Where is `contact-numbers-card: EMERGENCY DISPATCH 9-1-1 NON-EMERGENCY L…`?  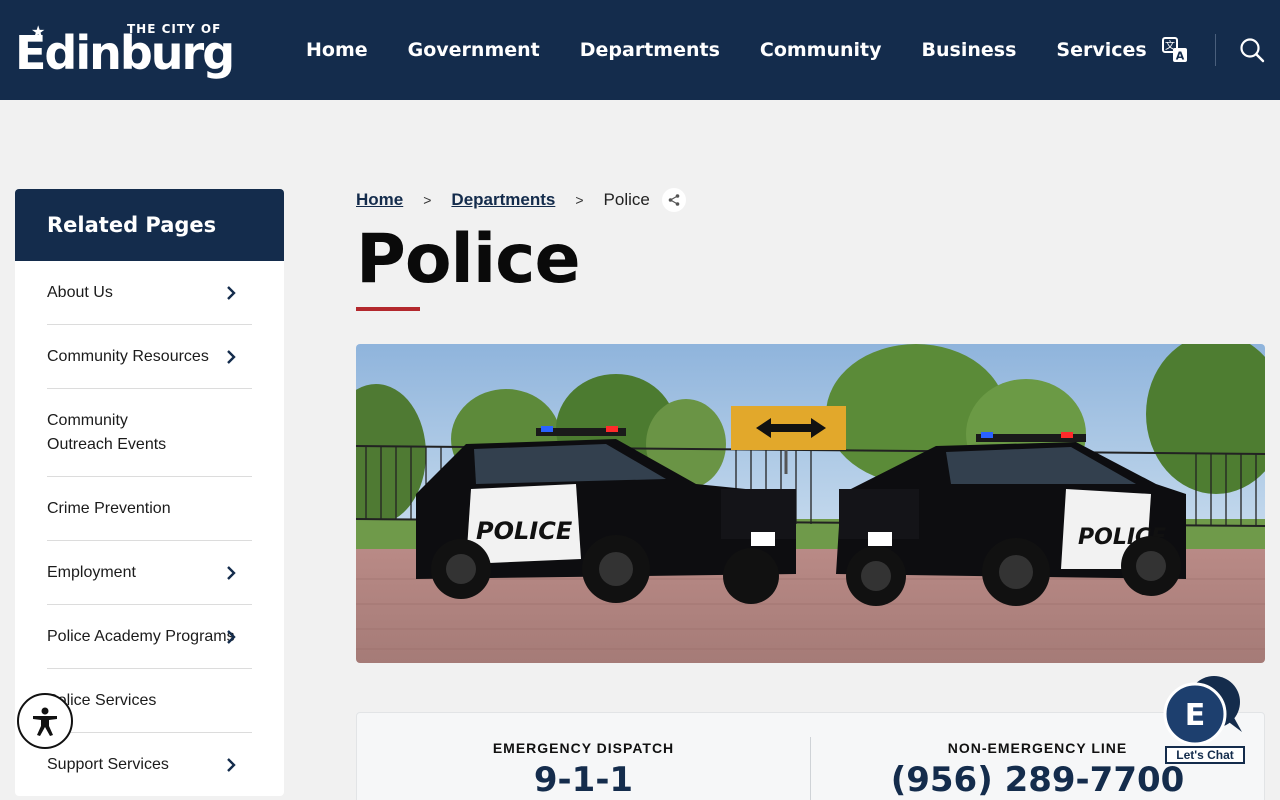 contact-numbers-card: EMERGENCY DISPATCH 9-1-1 NON-EMERGENCY L… is located at coordinates (810, 756).